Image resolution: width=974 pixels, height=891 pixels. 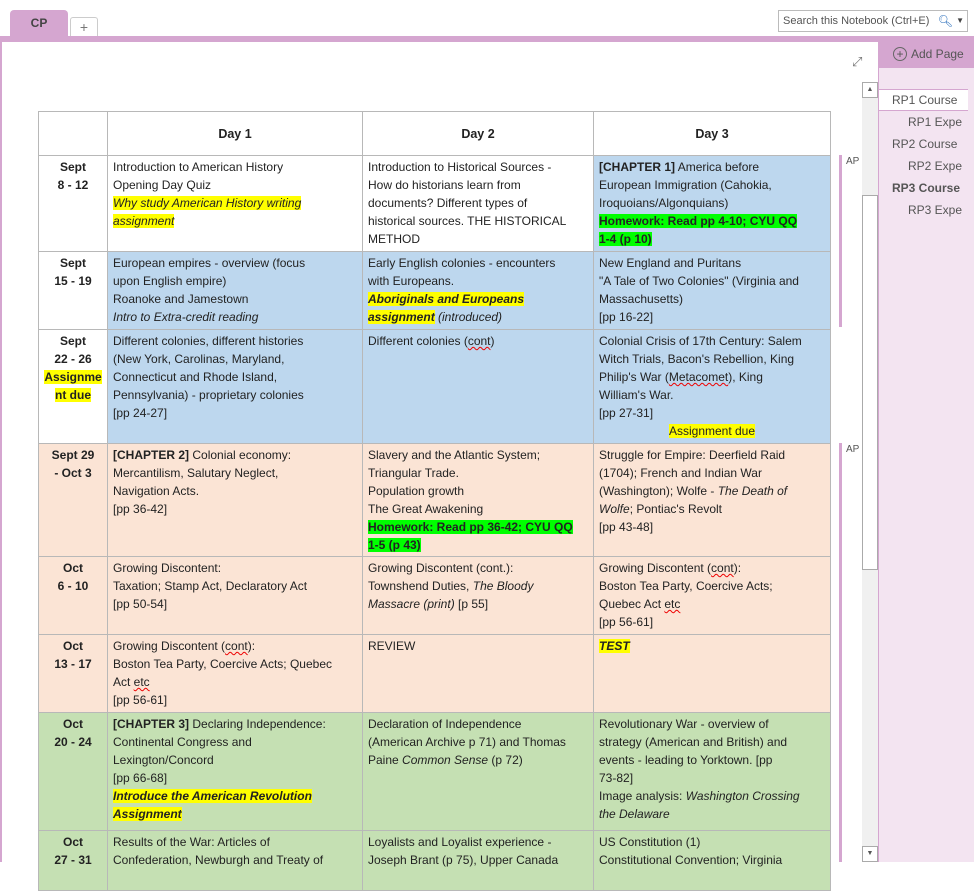 I want to click on cell-line: Pennsylvania) - proprietary colonies, so click(x=235, y=395).